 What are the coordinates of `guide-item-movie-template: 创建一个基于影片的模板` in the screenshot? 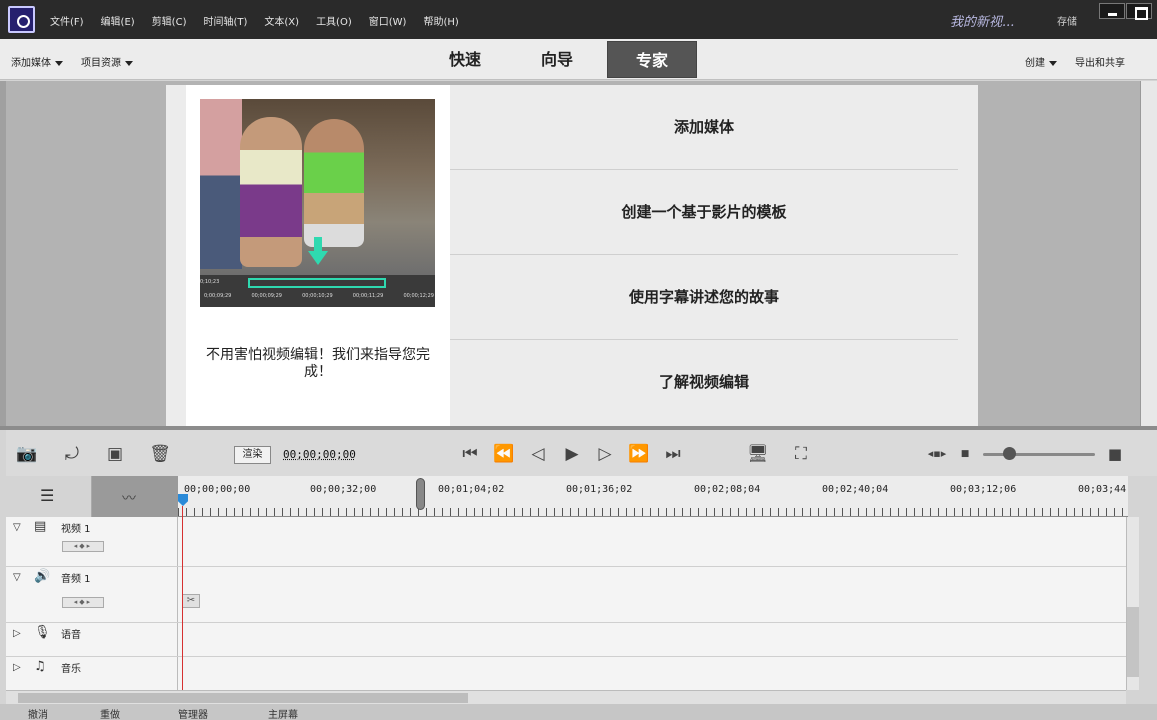 It's located at (704, 212).